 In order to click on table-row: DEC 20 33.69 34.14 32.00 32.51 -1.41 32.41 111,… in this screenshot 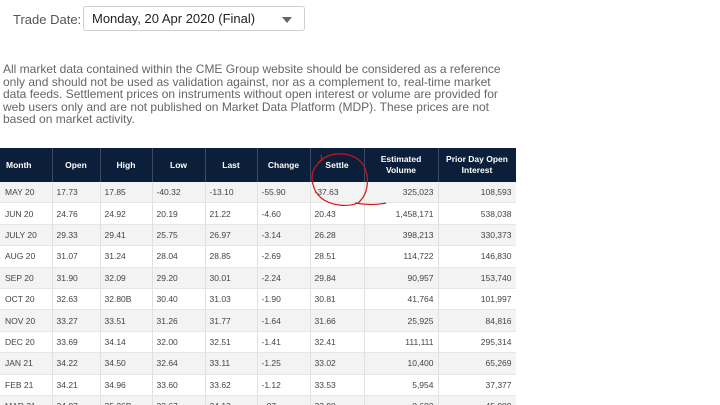, I will do `click(258, 342)`.